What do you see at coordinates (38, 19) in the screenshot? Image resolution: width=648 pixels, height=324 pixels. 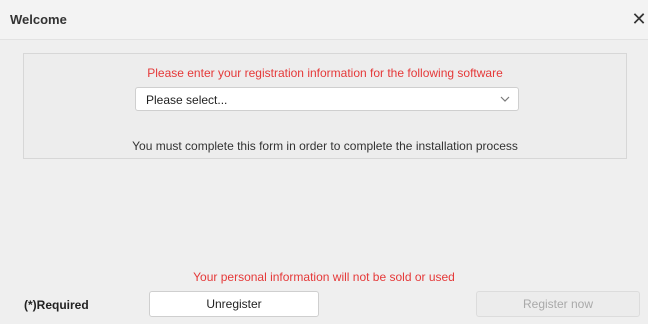 I see `window-title: Welcome` at bounding box center [38, 19].